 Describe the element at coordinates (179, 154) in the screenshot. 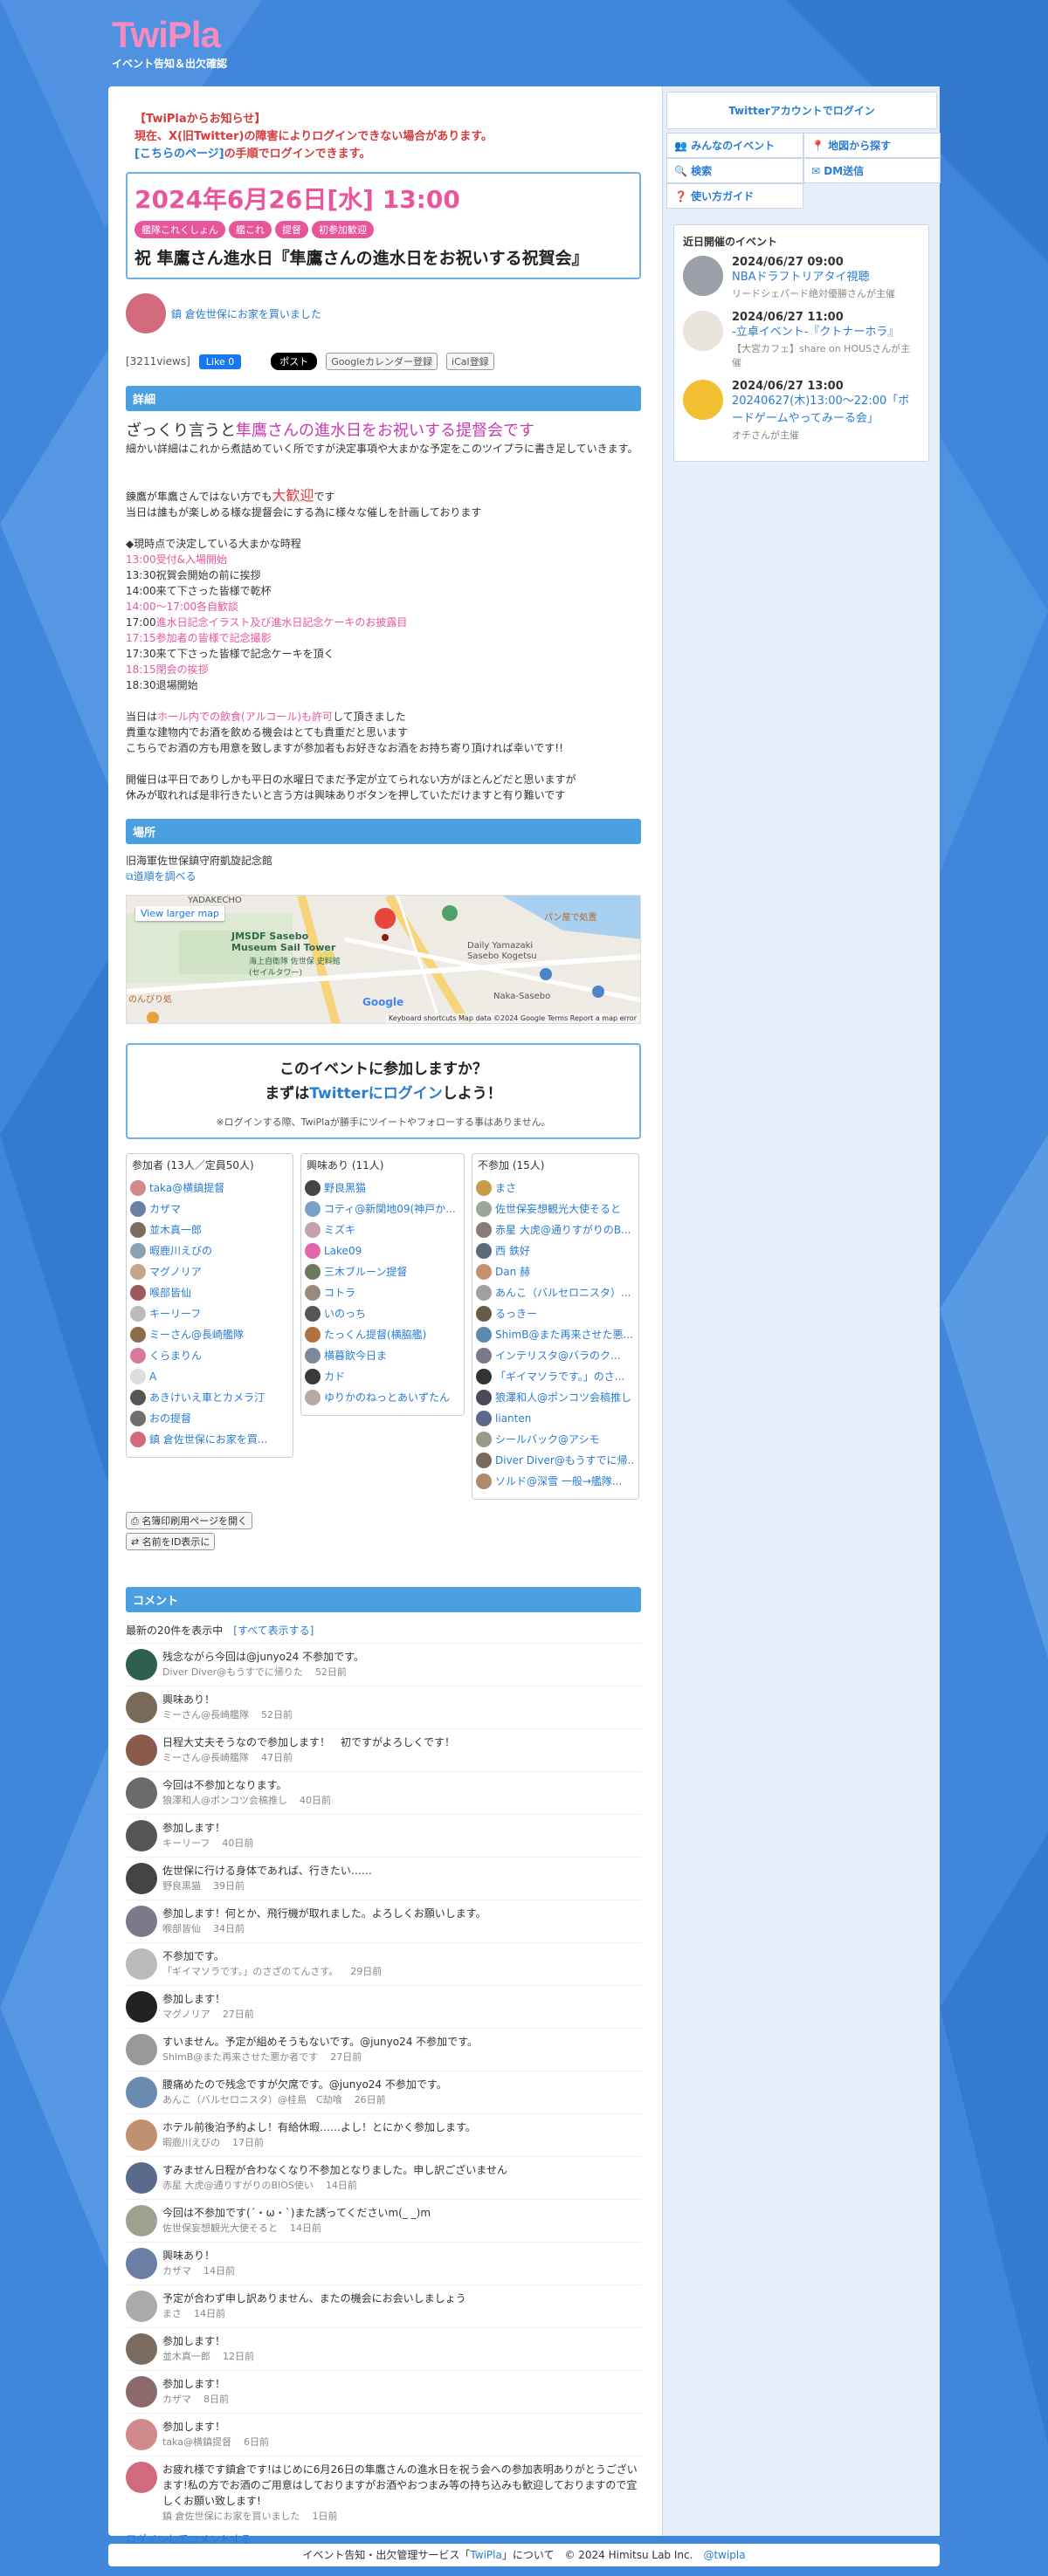

I see `notice-link: [こちらのページ]` at that location.